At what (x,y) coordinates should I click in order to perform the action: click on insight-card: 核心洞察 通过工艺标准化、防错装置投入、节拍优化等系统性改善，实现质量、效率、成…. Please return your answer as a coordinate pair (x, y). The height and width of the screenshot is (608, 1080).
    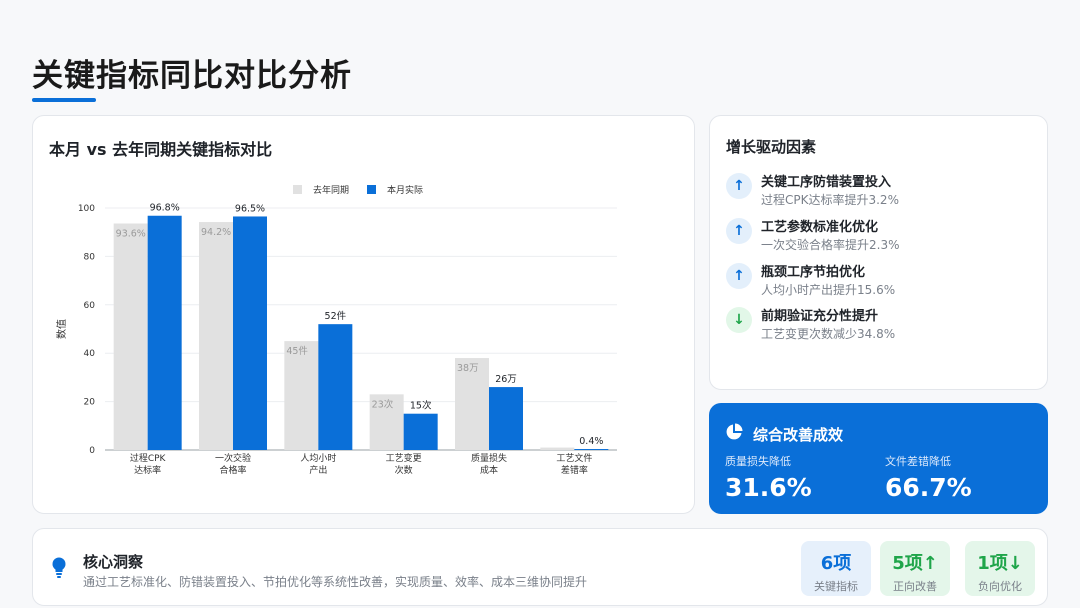
    Looking at the image, I should click on (540, 567).